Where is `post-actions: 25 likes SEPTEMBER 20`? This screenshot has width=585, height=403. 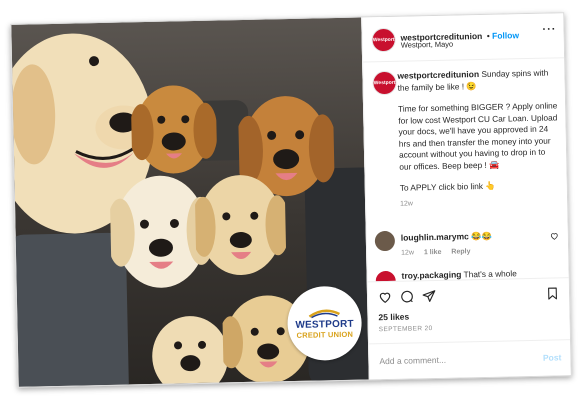
post-actions: 25 likes SEPTEMBER 20 is located at coordinates (469, 310).